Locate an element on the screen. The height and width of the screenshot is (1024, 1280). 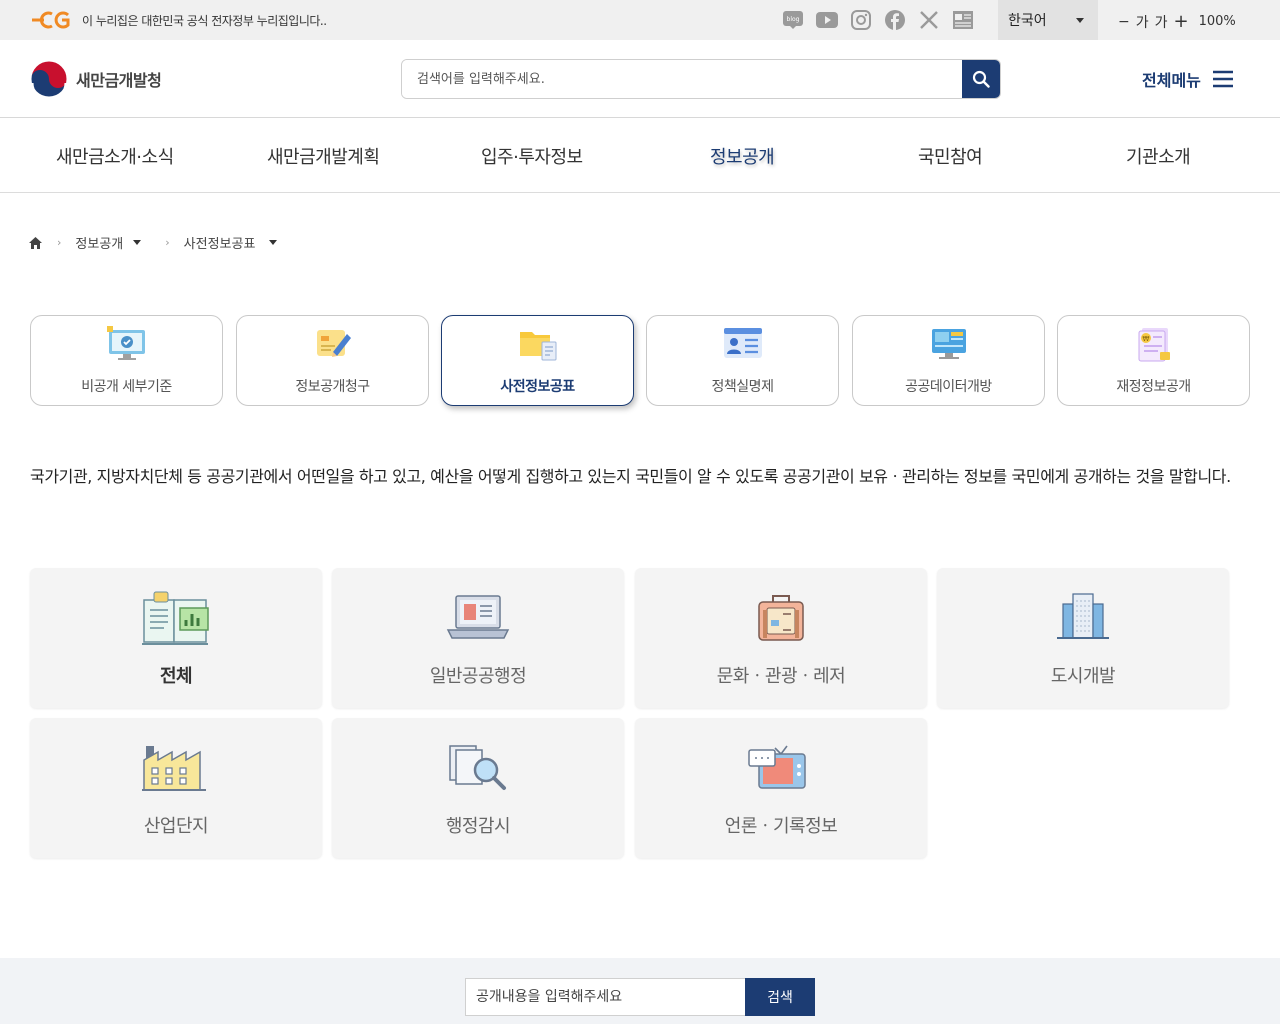
category-industrial-complex: 산업단지 is located at coordinates (176, 788).